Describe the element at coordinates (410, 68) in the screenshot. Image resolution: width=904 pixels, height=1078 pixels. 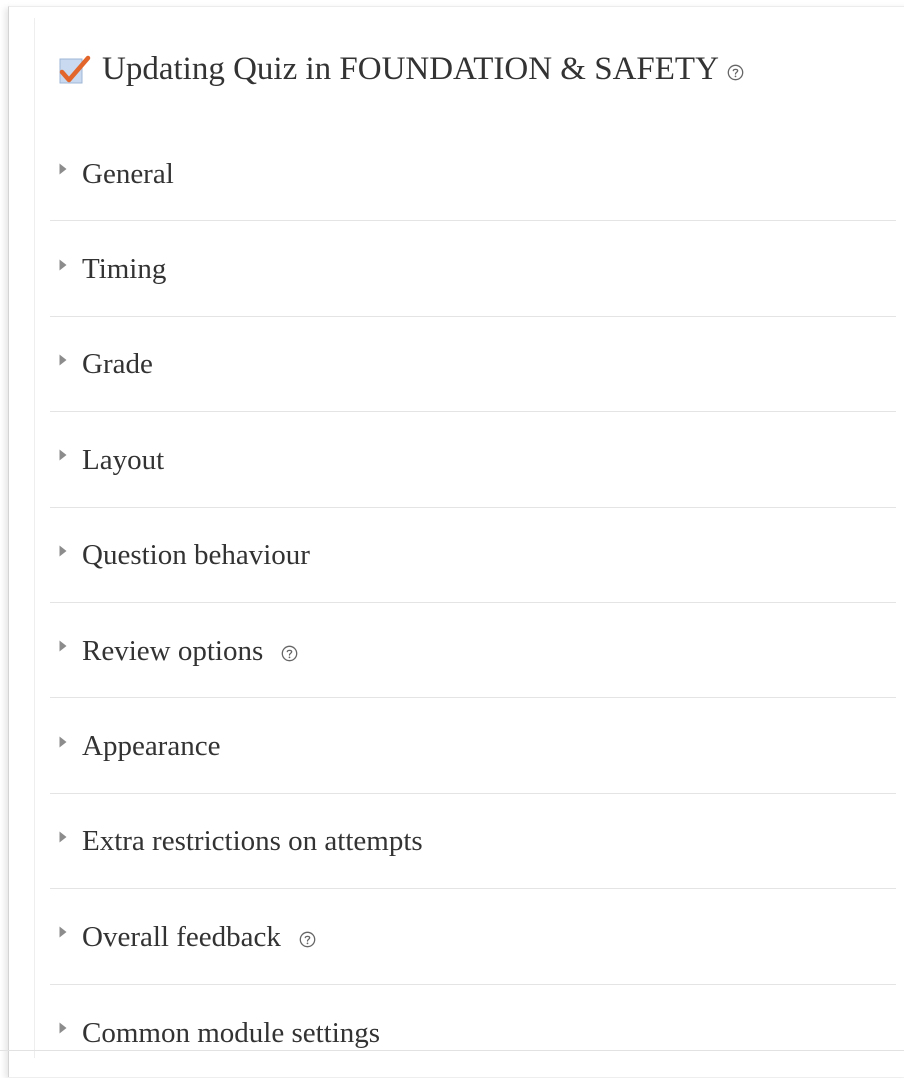
I see `page-title: Updating Quiz in FOUNDATION & SAFETY` at that location.